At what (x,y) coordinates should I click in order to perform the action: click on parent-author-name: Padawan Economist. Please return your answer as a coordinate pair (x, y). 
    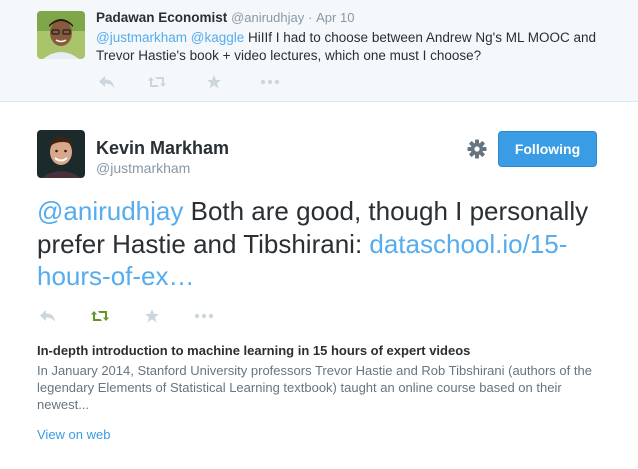
    Looking at the image, I should click on (161, 17).